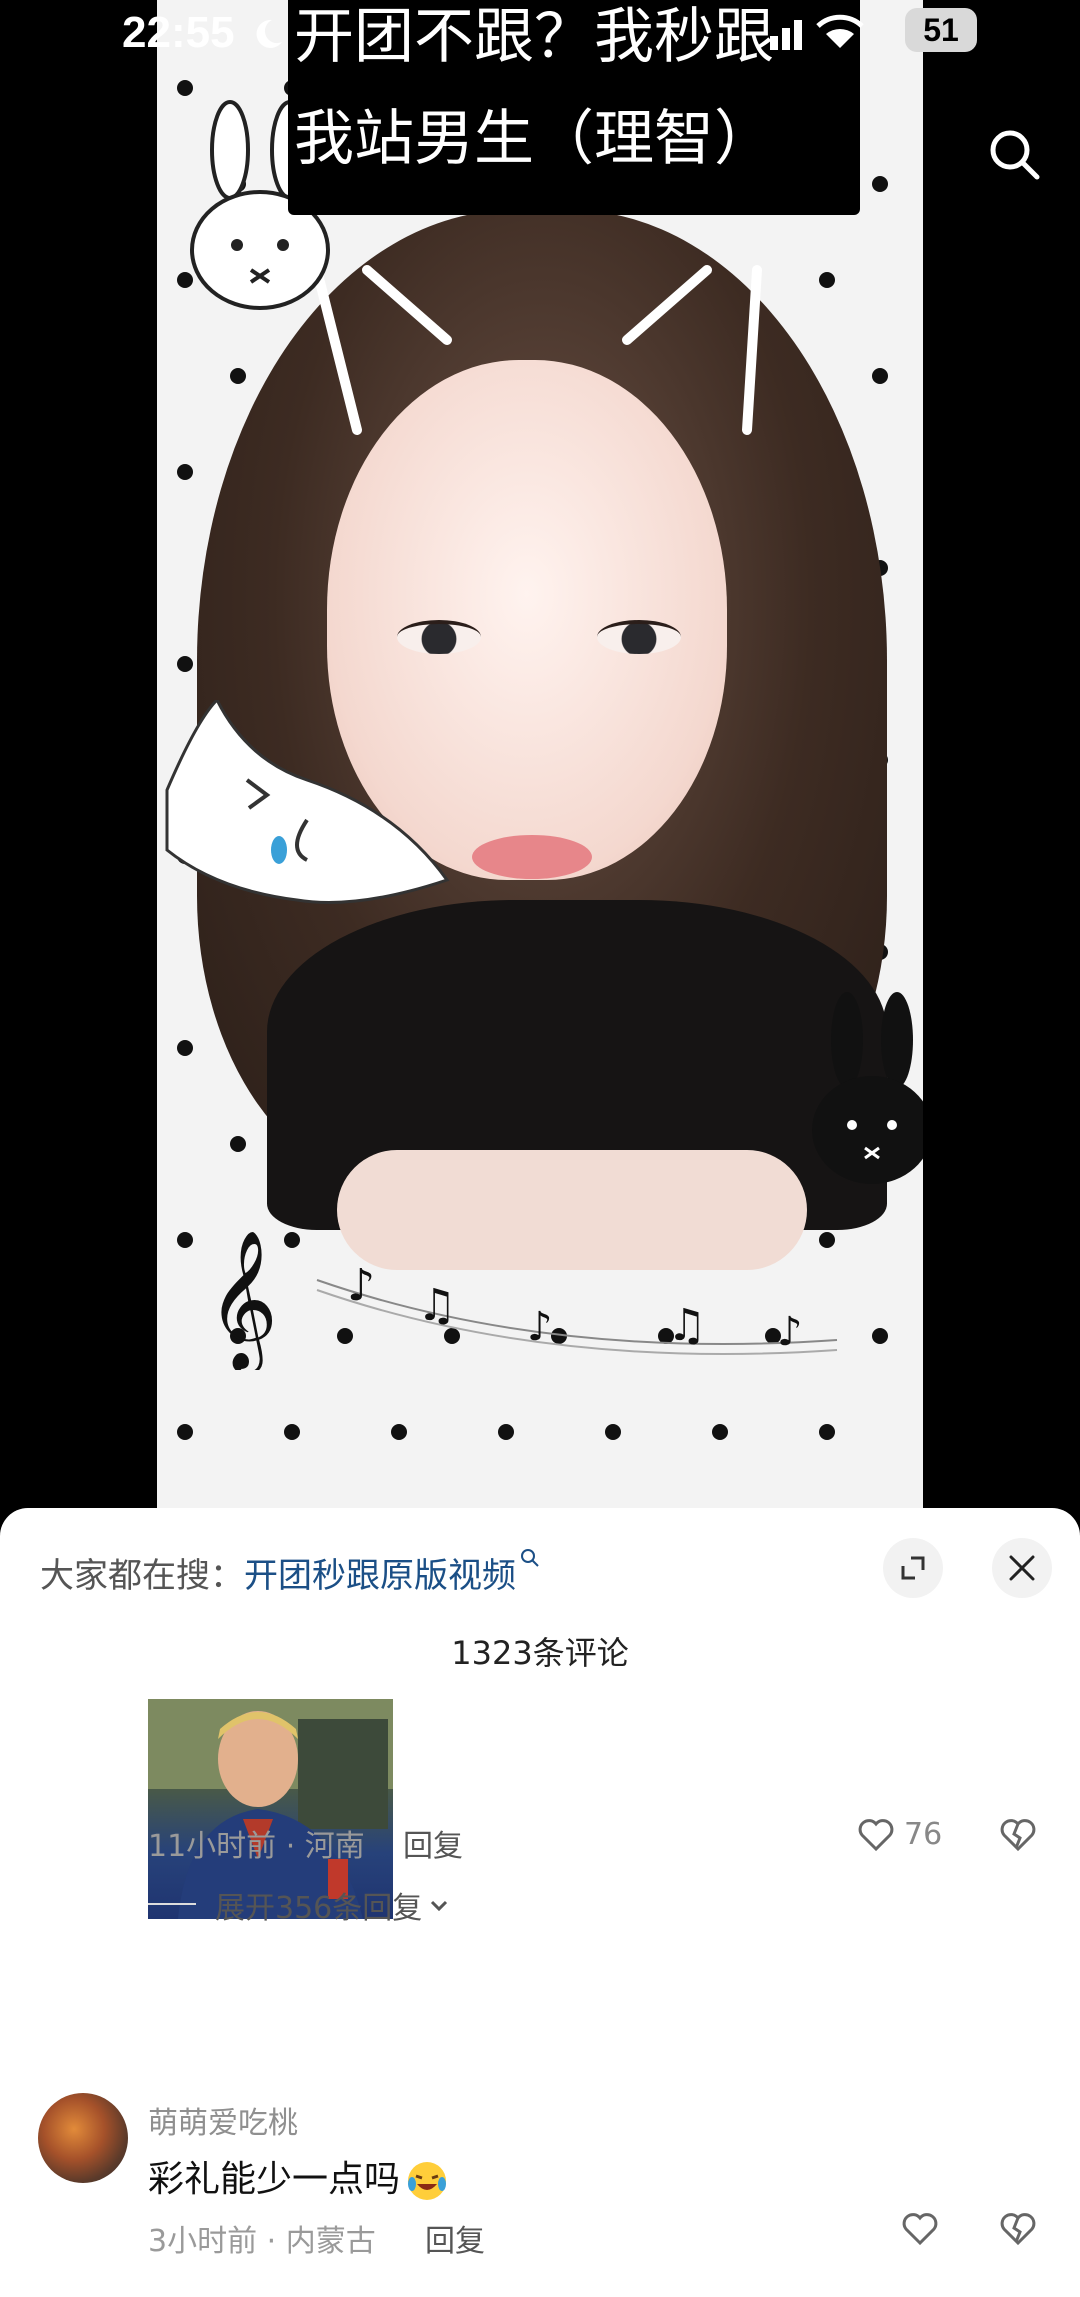  I want to click on signal-wifi-icon, so click(817, 32).